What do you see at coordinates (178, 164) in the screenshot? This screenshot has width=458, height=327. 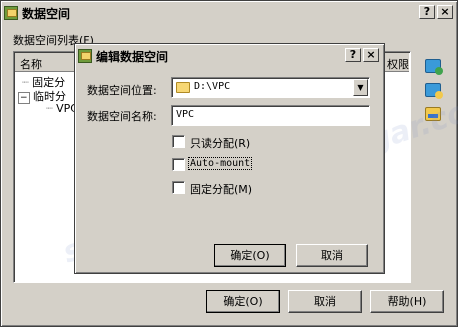 I see `automount-checkbox` at bounding box center [178, 164].